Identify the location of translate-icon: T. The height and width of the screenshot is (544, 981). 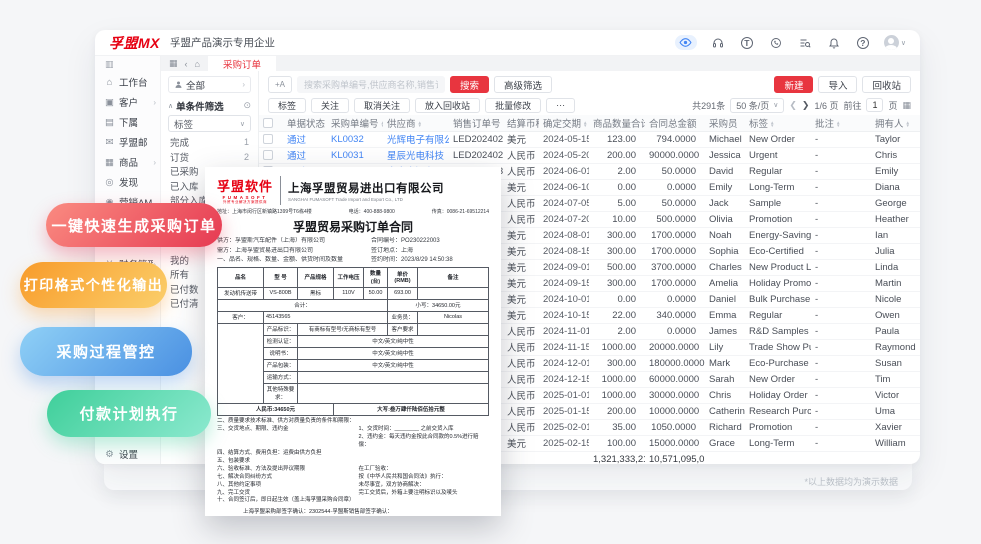
(747, 43).